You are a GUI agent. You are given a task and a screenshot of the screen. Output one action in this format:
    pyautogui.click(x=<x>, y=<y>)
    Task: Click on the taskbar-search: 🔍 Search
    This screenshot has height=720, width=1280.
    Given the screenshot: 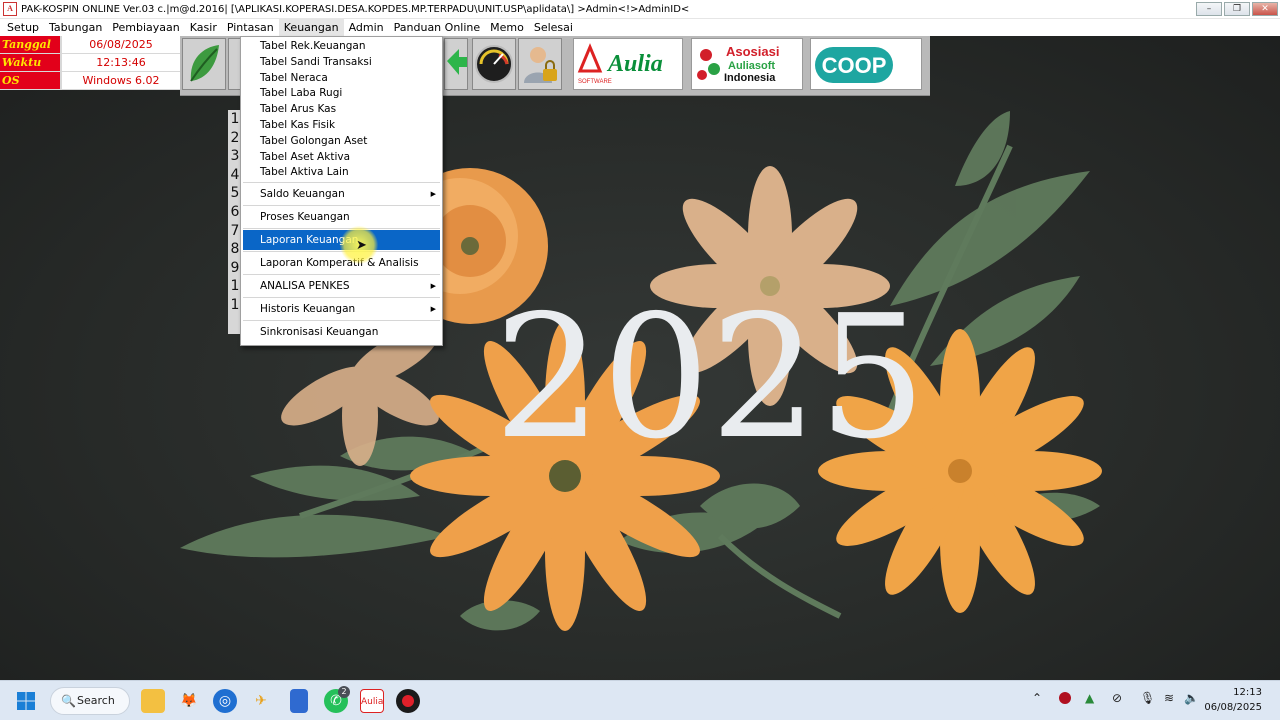 What is the action you would take?
    pyautogui.click(x=90, y=701)
    